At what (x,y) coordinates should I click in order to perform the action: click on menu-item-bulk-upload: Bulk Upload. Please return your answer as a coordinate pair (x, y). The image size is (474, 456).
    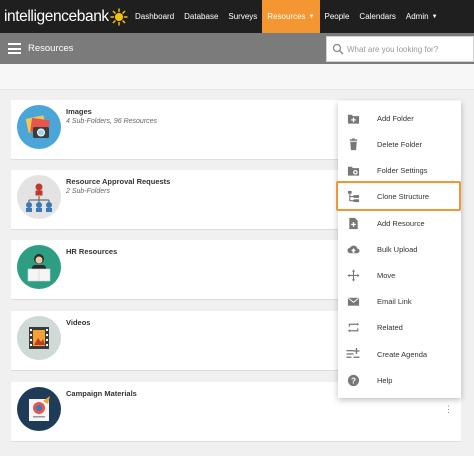
    Looking at the image, I should click on (399, 249).